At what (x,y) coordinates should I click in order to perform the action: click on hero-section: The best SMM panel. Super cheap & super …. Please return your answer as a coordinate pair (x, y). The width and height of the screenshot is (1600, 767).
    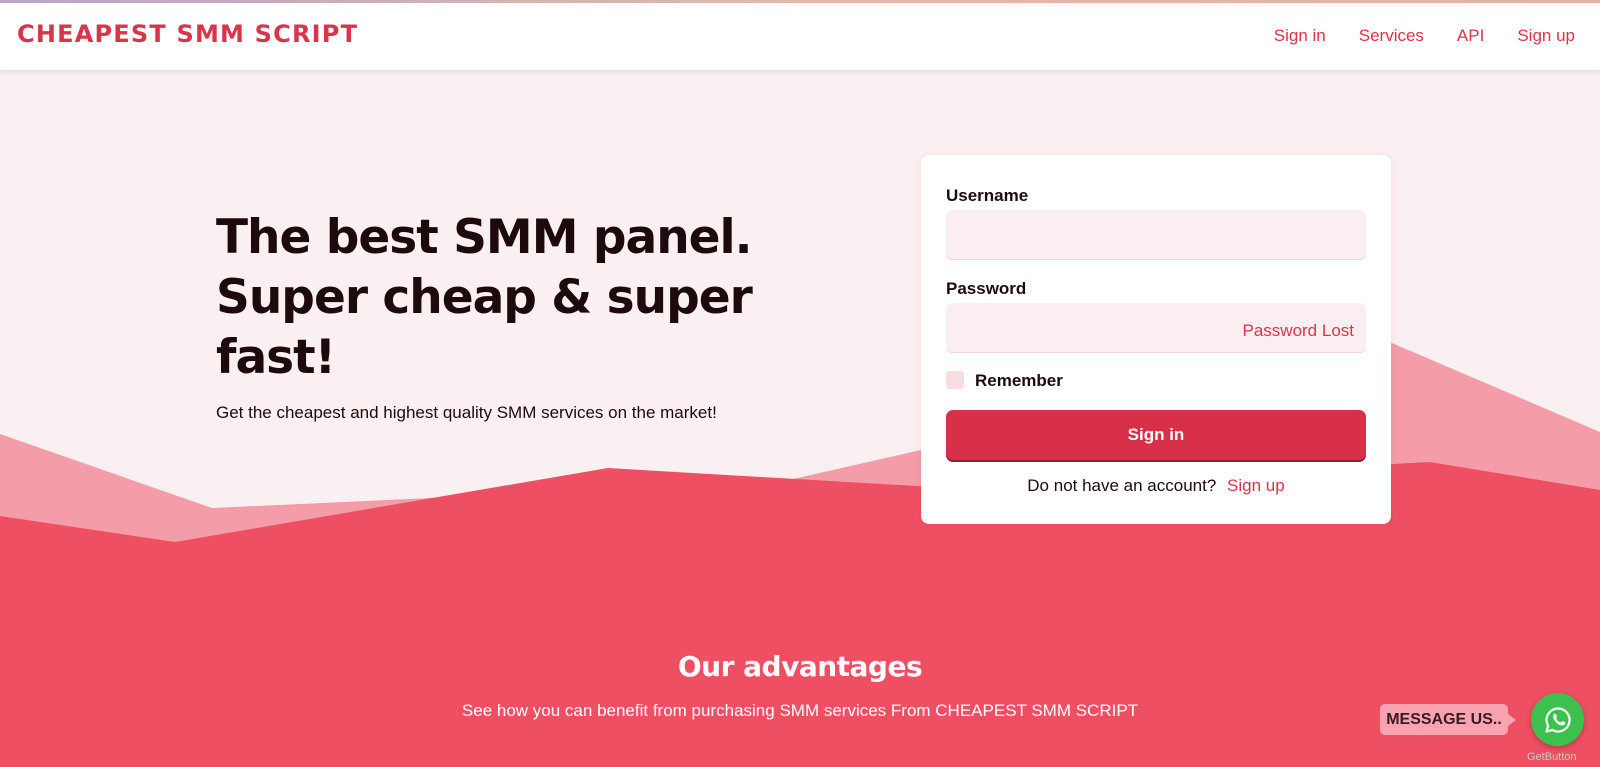
    Looking at the image, I should click on (536, 315).